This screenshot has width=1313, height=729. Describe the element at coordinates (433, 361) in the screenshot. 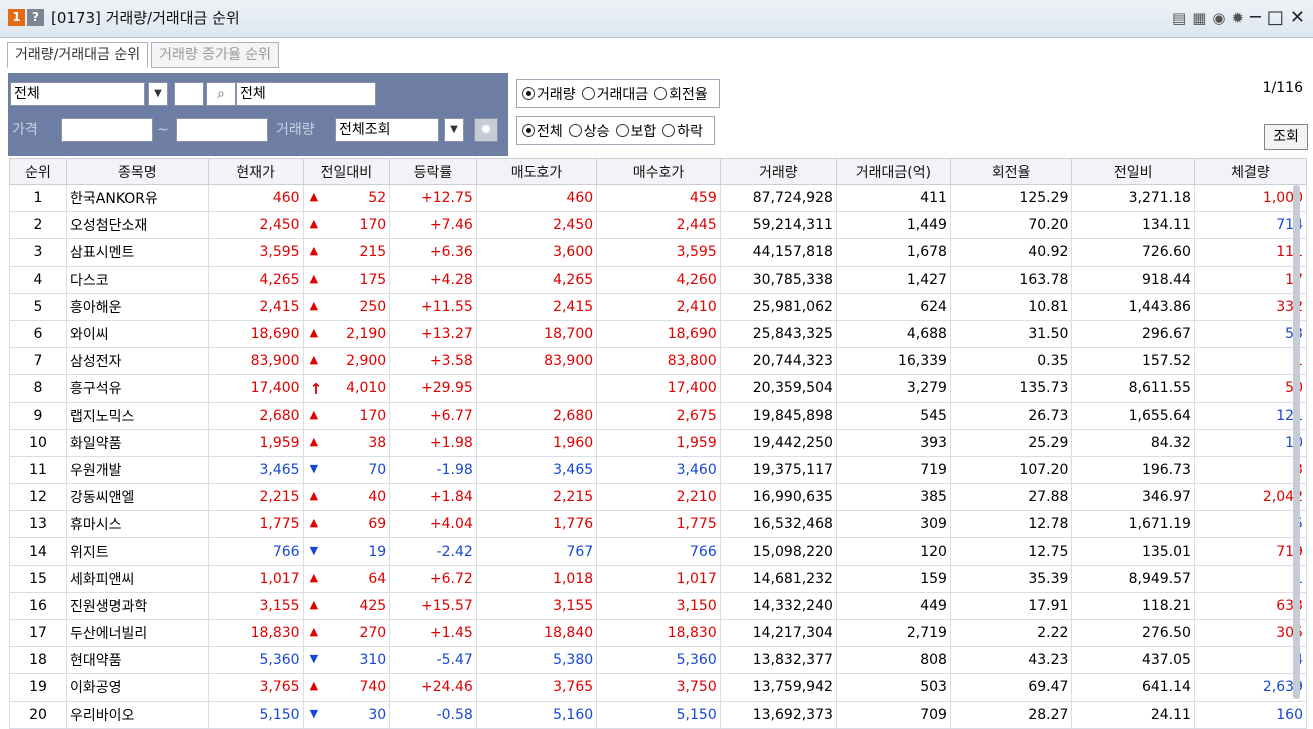

I see `cell-rate: +3.58` at that location.